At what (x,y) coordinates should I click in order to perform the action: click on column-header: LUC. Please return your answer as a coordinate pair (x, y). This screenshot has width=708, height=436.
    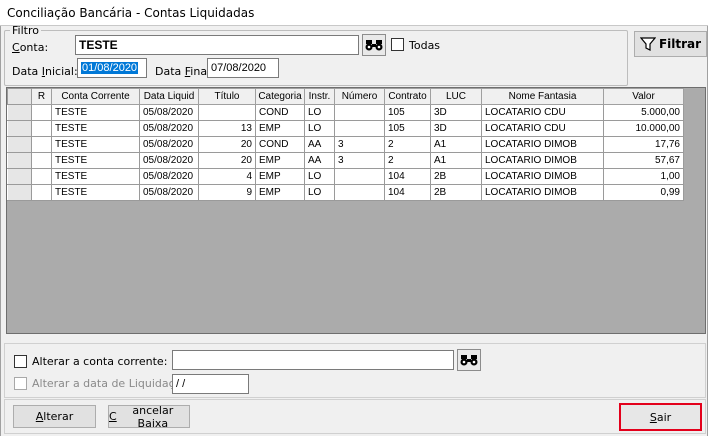
    Looking at the image, I should click on (456, 96).